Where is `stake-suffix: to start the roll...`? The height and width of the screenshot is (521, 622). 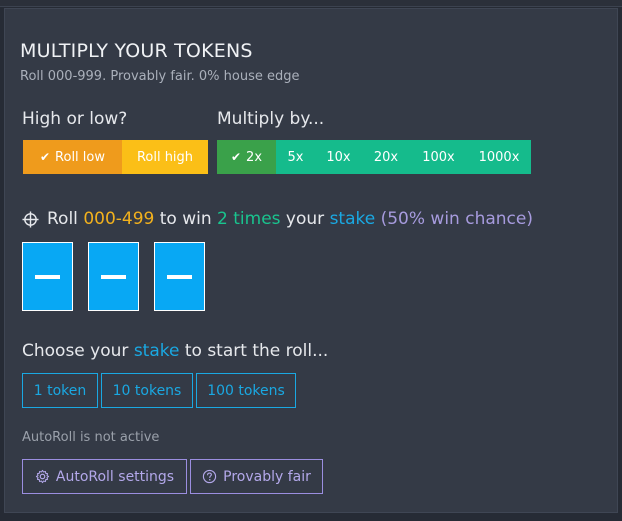
stake-suffix: to start the roll... is located at coordinates (256, 351).